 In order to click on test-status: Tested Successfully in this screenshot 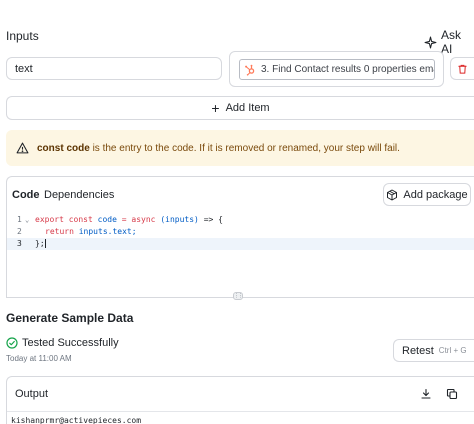, I will do `click(62, 343)`.